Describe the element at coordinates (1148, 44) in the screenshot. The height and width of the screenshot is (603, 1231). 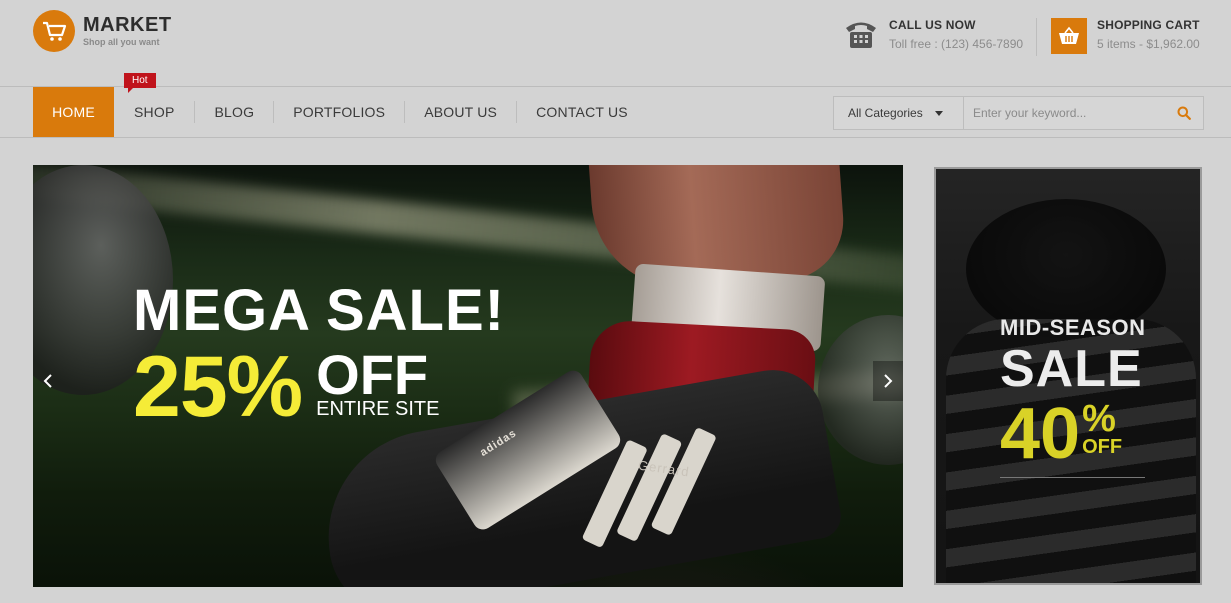
I see `shopping-cart-summary: 5 items - $1,962.00` at that location.